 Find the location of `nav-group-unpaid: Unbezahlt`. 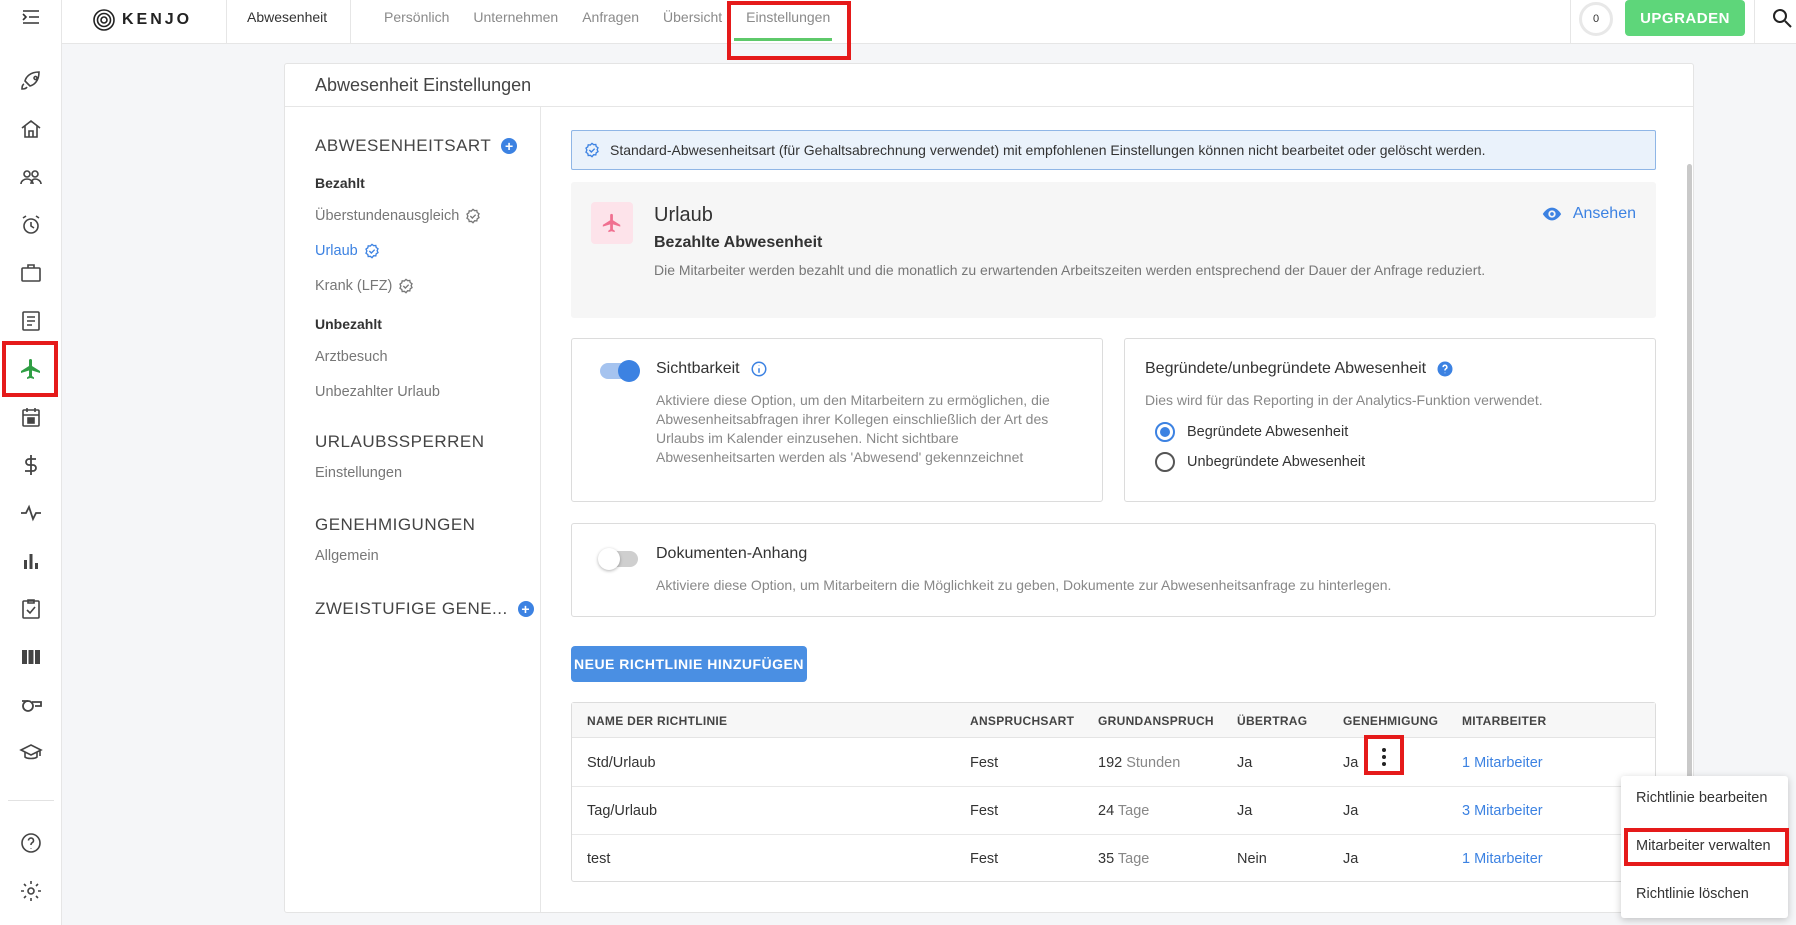

nav-group-unpaid: Unbezahlt is located at coordinates (348, 324).